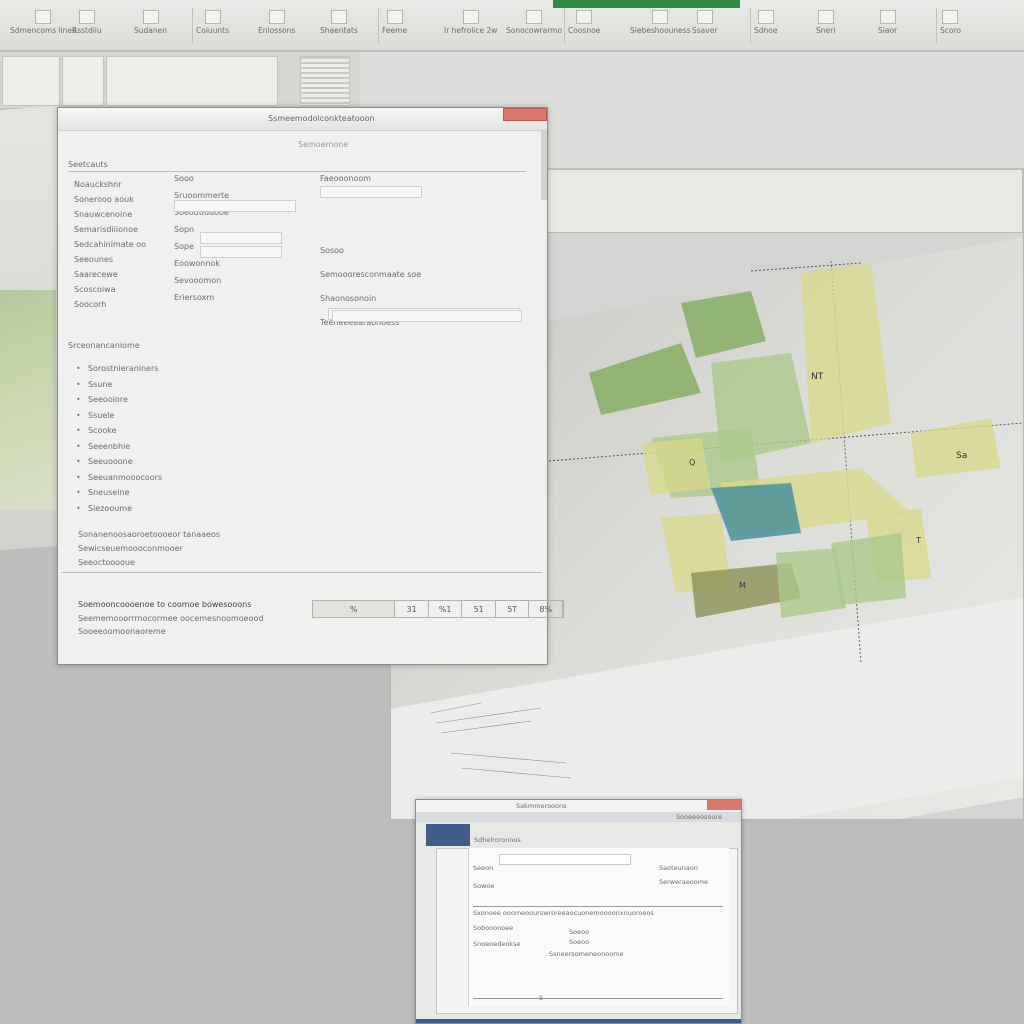  What do you see at coordinates (149, 534) in the screenshot?
I see `footnote: Sonanenoosaoroetoooeor tanaaeos` at bounding box center [149, 534].